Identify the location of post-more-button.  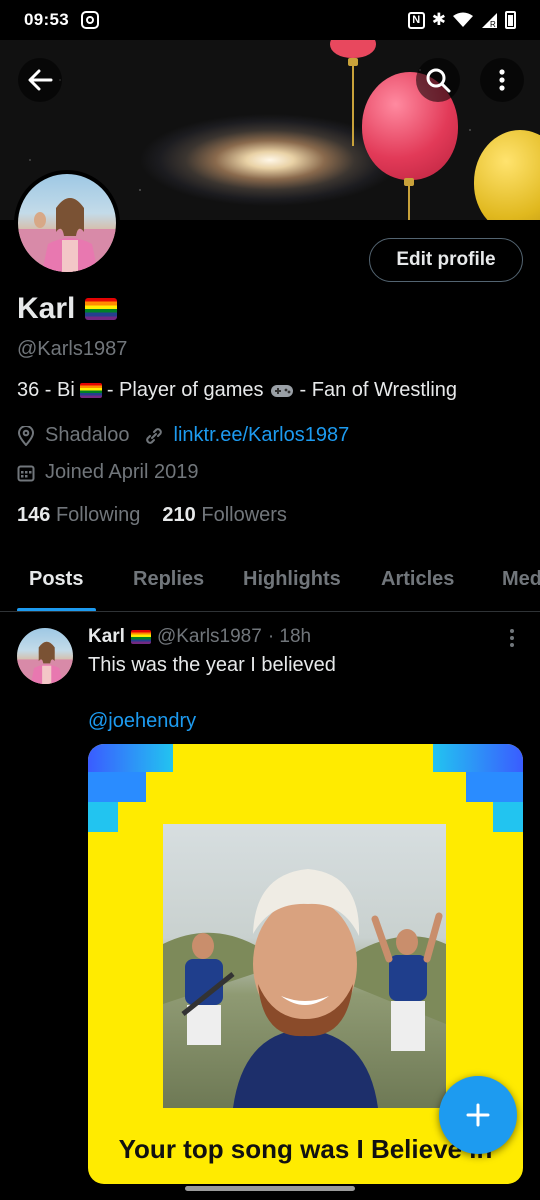
(512, 638).